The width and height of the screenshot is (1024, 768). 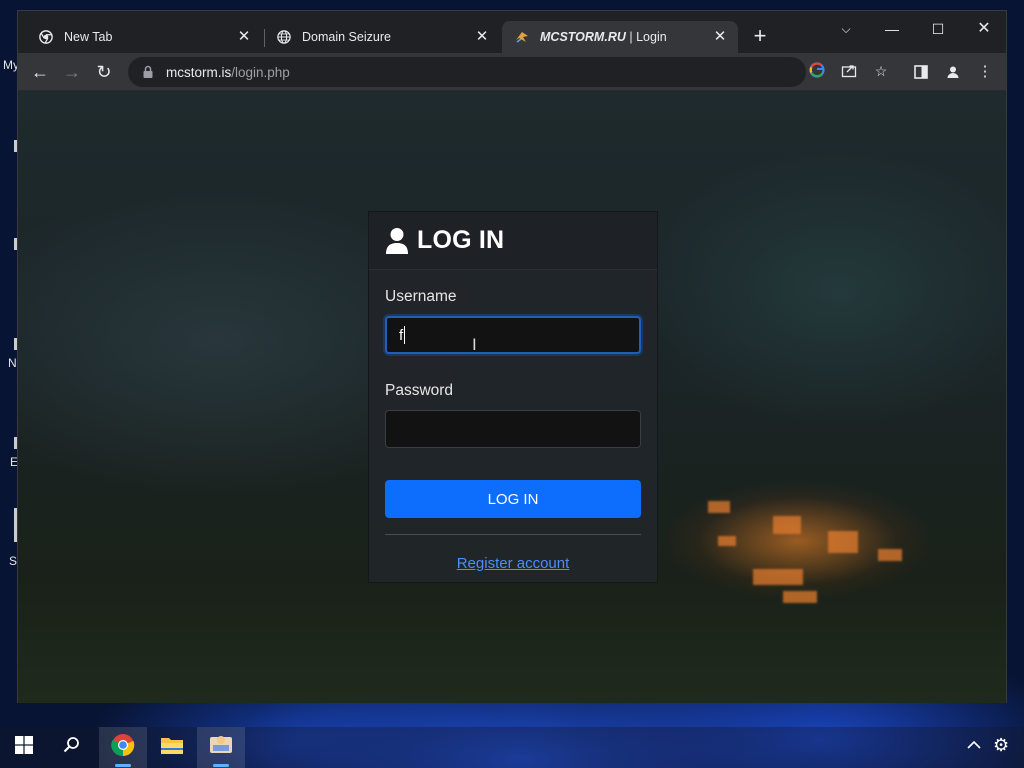 What do you see at coordinates (284, 37) in the screenshot?
I see `globe-icon` at bounding box center [284, 37].